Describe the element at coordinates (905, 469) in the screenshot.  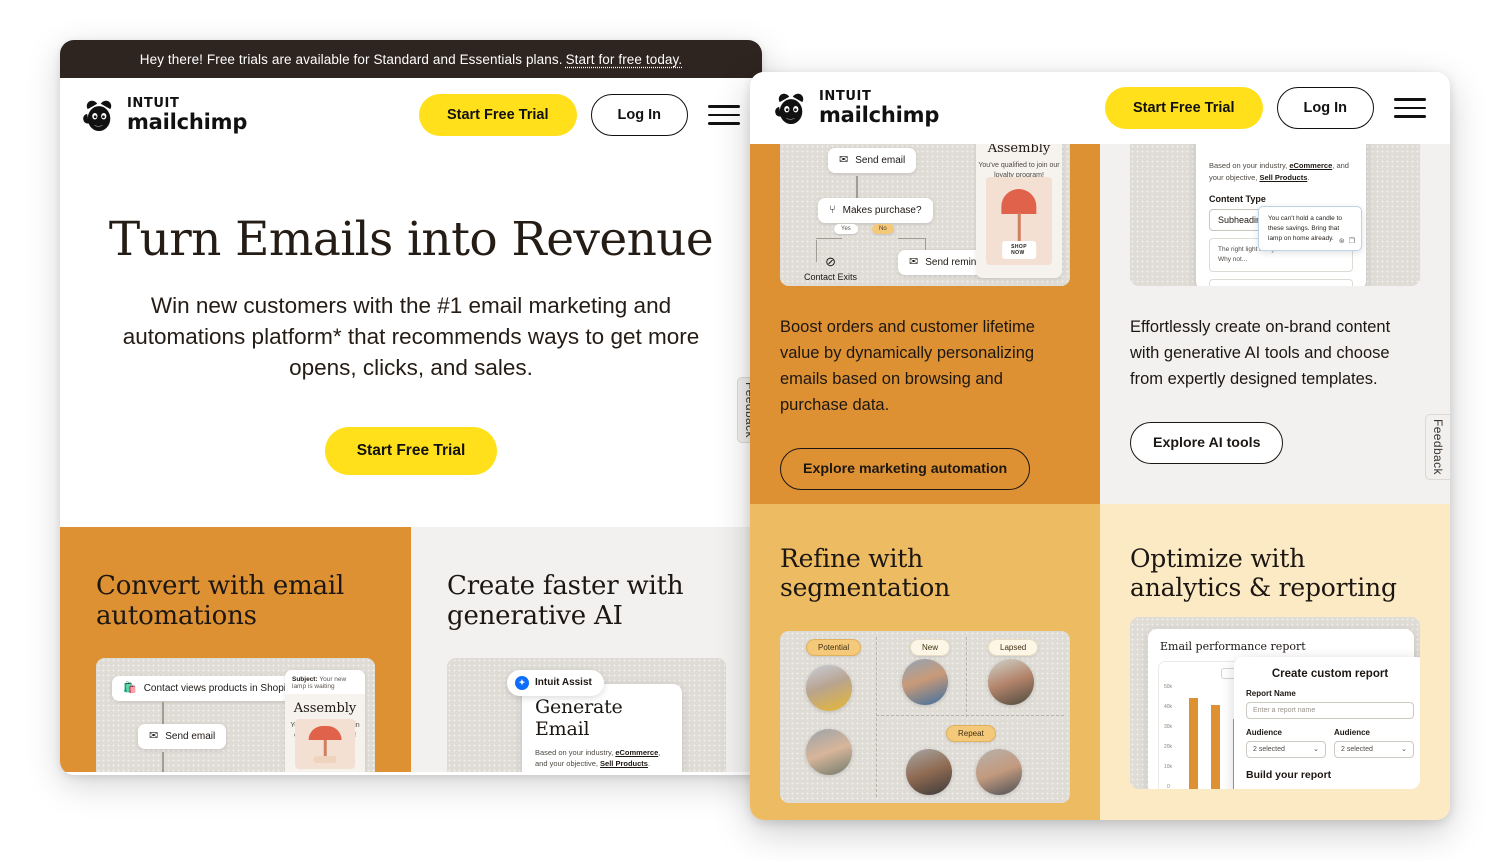
I see `explore-marketing-automation-button: Explore marketing automation` at that location.